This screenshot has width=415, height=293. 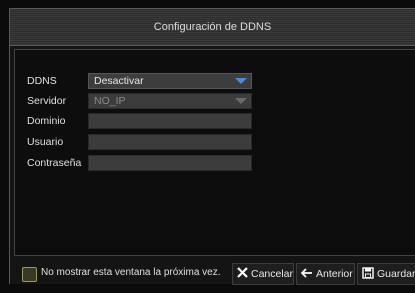 What do you see at coordinates (131, 272) in the screenshot?
I see `dont-show-again-label: No mostrar esta ventana la próxima vez.` at bounding box center [131, 272].